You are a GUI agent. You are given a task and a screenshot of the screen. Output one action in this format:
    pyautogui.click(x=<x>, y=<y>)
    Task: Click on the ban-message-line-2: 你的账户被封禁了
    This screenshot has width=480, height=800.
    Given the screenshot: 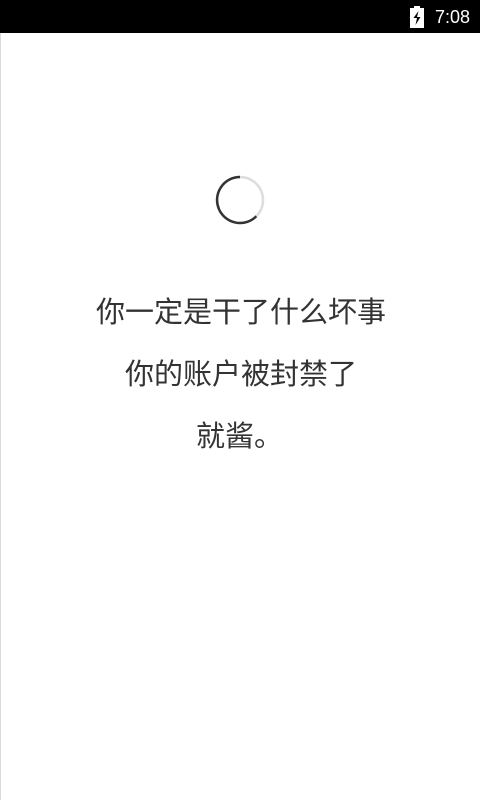 What is the action you would take?
    pyautogui.click(x=240, y=374)
    